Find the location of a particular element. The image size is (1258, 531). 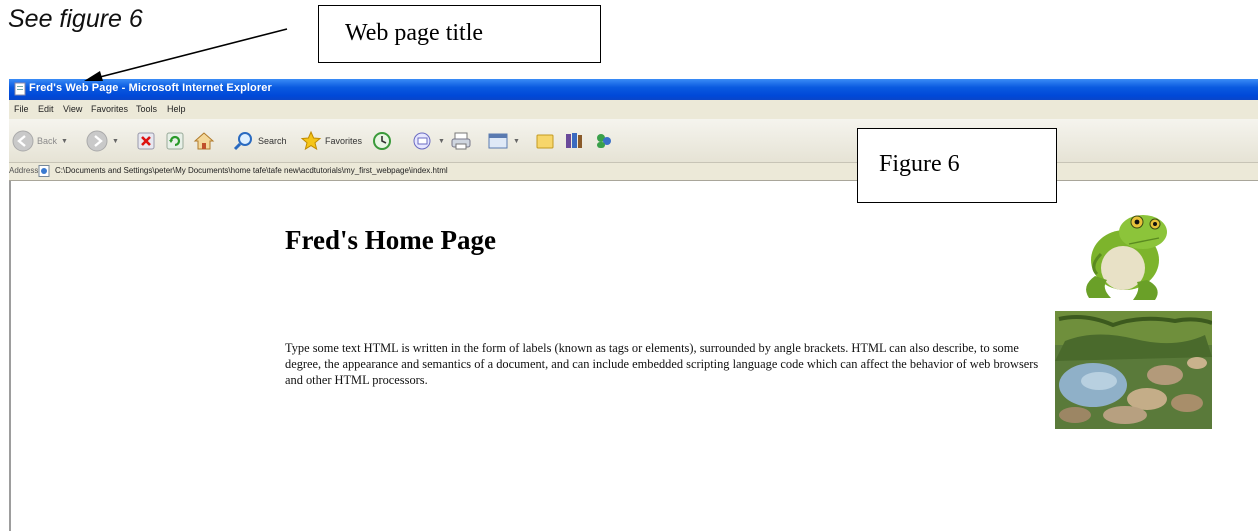

ie-document-icon is located at coordinates (44, 171).